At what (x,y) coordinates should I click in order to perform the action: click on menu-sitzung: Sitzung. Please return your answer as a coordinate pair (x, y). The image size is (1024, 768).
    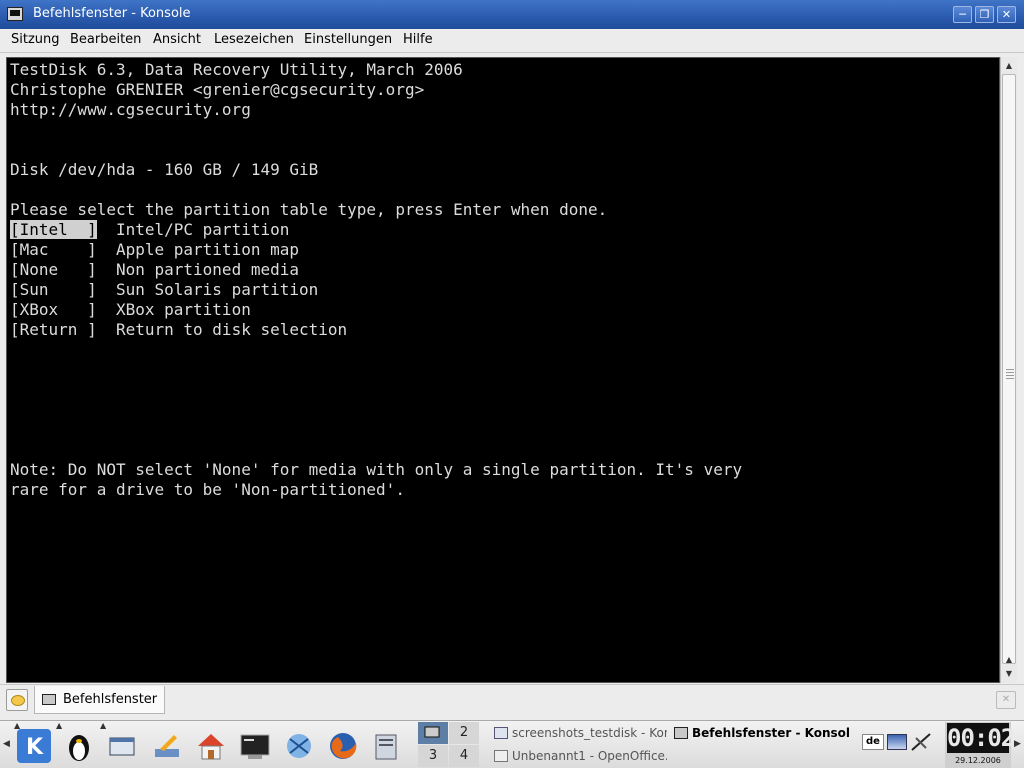
    Looking at the image, I should click on (35, 39).